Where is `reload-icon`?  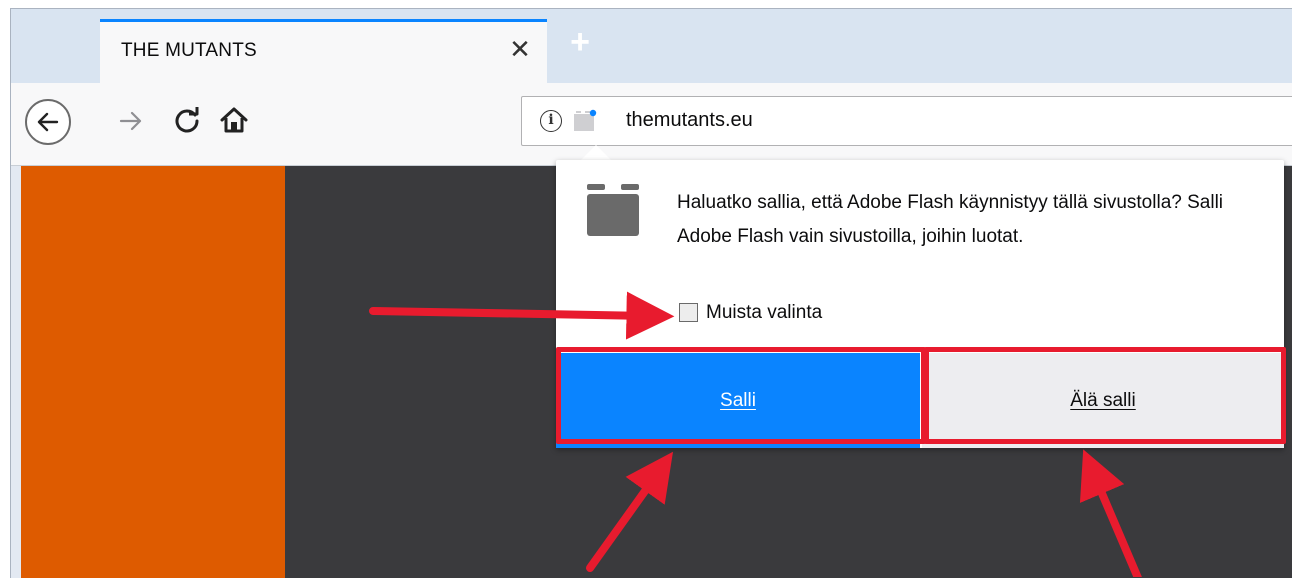
reload-icon is located at coordinates (187, 120).